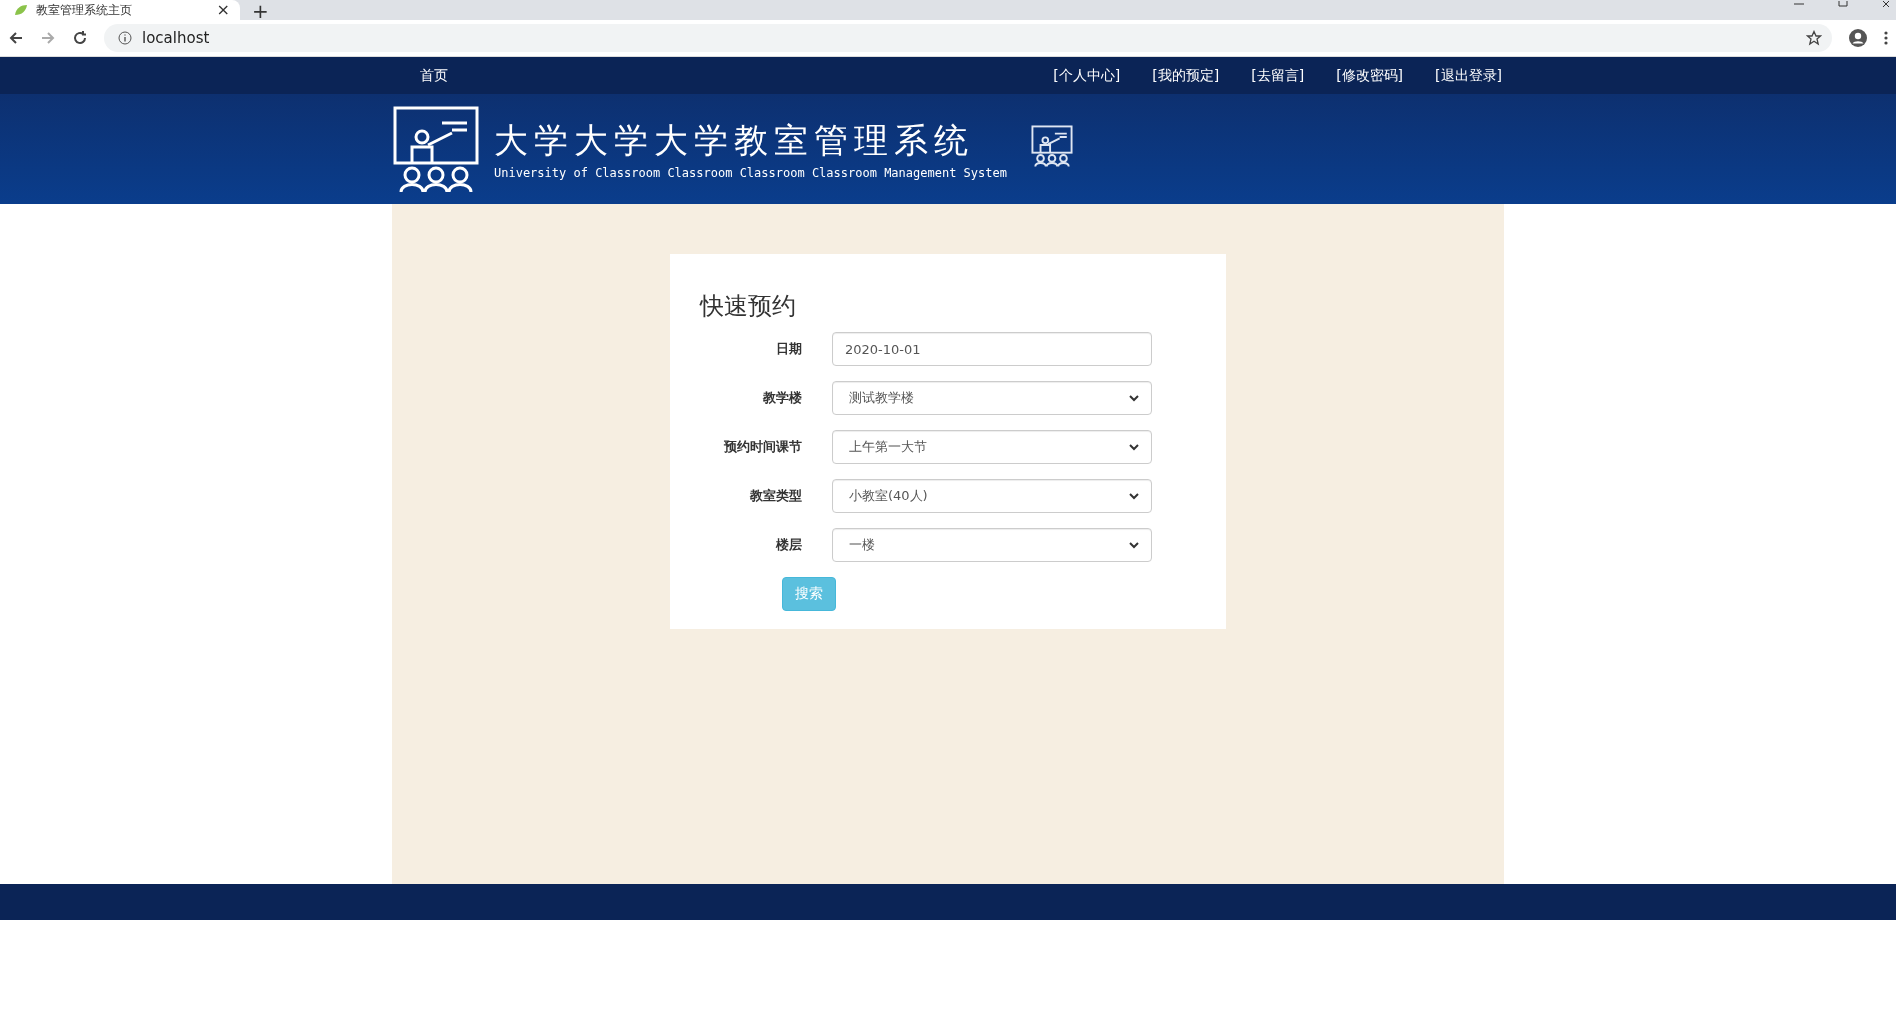 This screenshot has height=1012, width=1896. I want to click on nav-link: [去留言], so click(1278, 75).